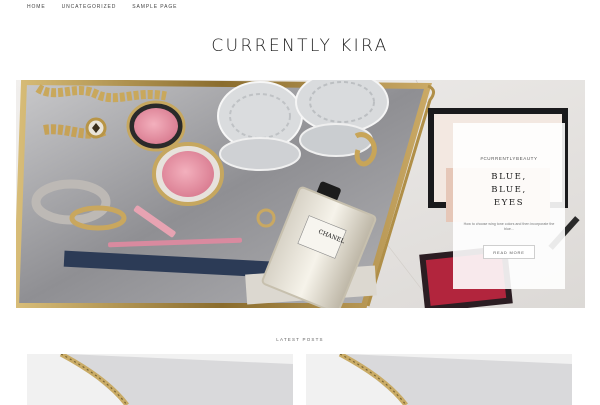 The image size is (600, 405). I want to click on nav-item-home: Home, so click(36, 7).